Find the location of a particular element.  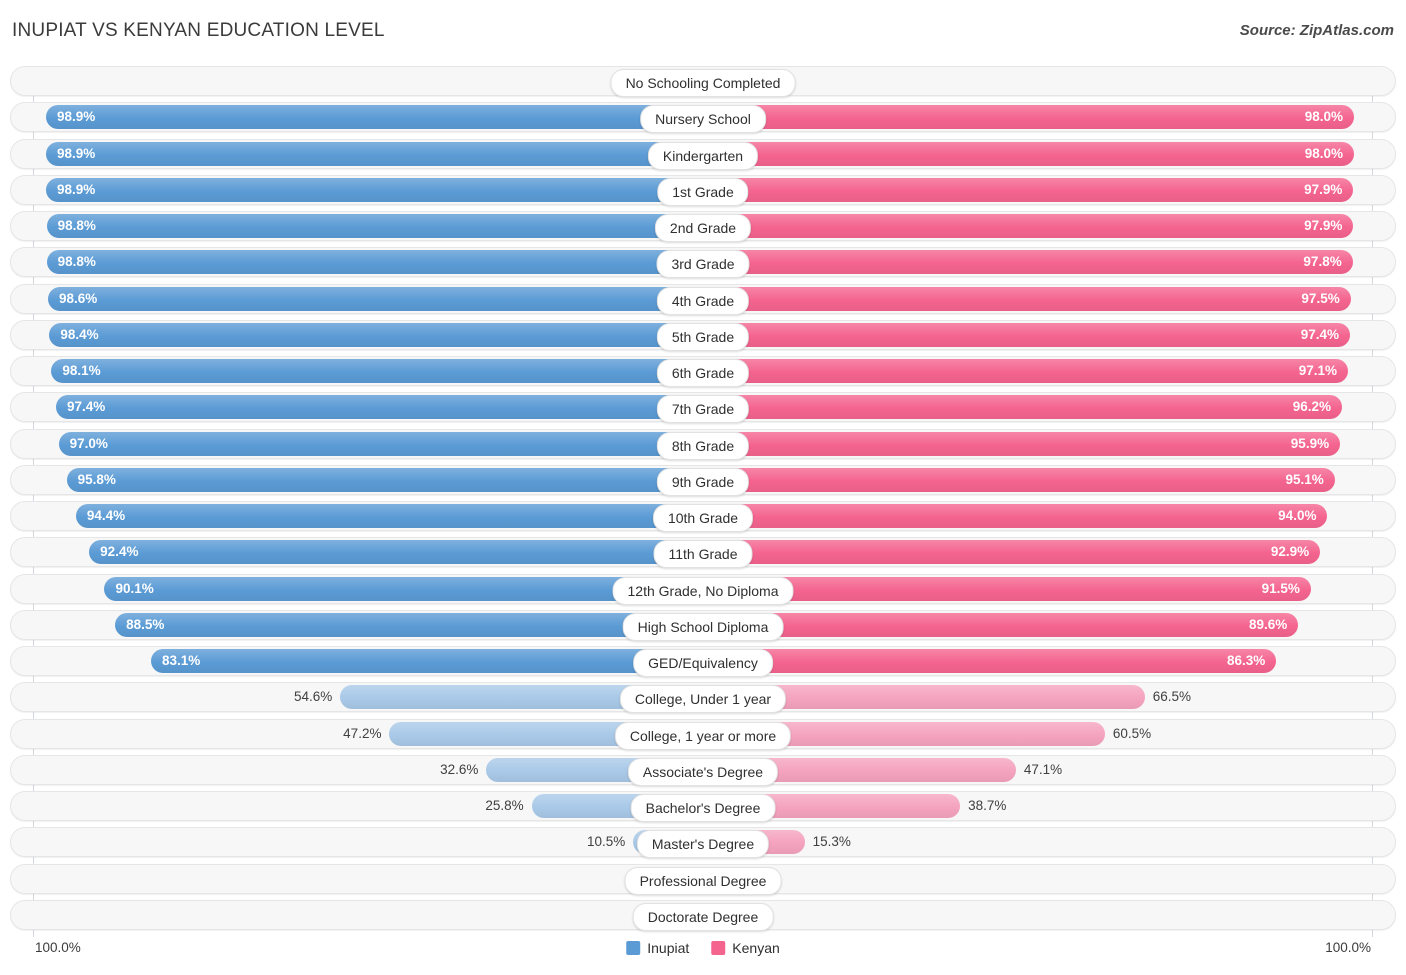

bar-half-left: 98.4% is located at coordinates (357, 335).